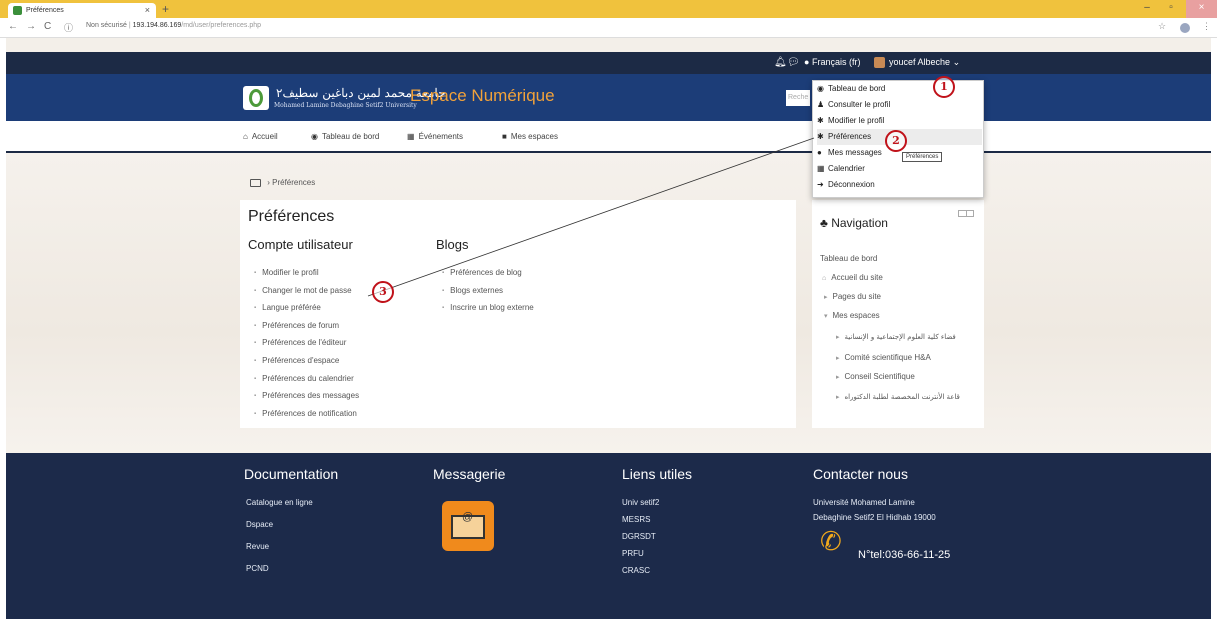 Image resolution: width=1217 pixels, height=619 pixels. Describe the element at coordinates (899, 169) in the screenshot. I see `menu-item-calendar: ▦ Calendrier` at that location.